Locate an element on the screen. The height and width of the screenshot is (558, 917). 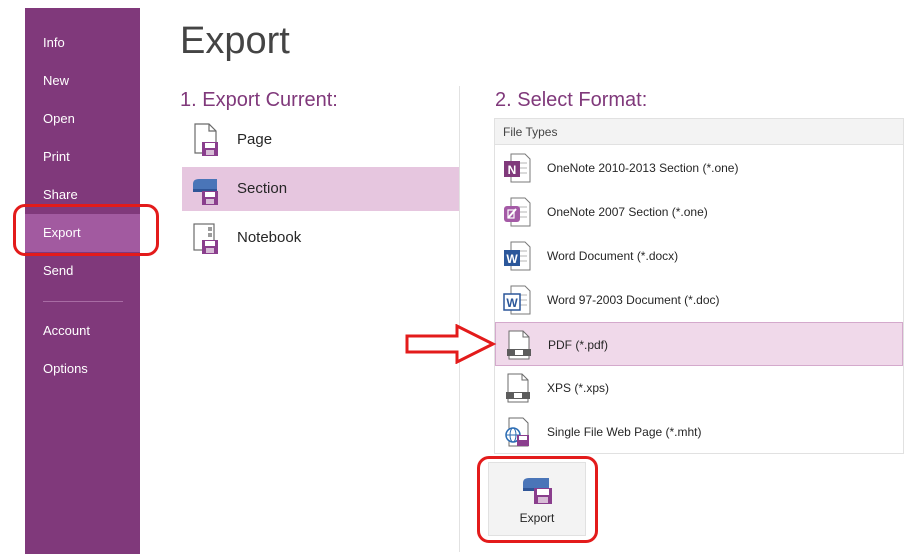
file-type-mht-label: Single File Web Page (*.mht) is located at coordinates (624, 432).